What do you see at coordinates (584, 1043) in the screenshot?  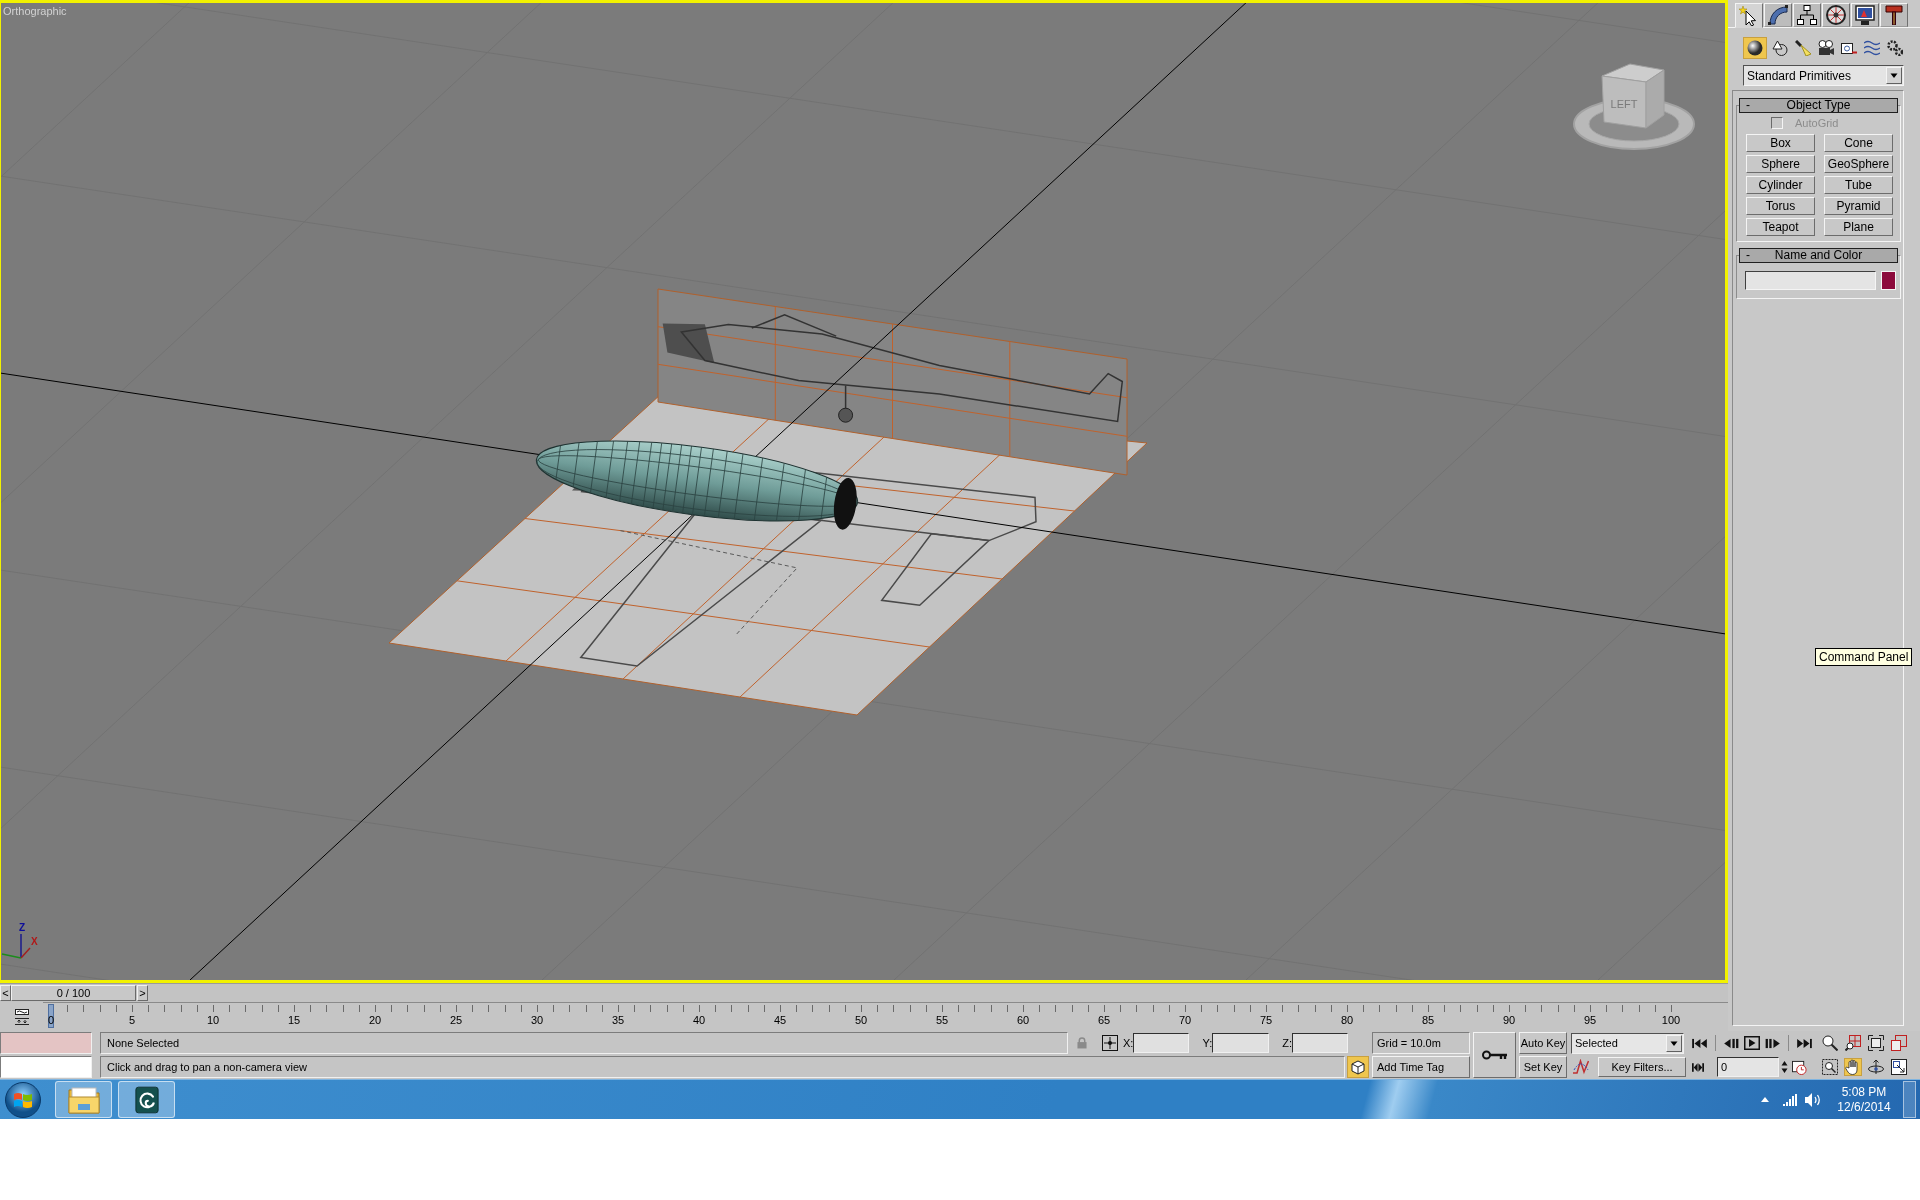 I see `selection-status: None Selected` at bounding box center [584, 1043].